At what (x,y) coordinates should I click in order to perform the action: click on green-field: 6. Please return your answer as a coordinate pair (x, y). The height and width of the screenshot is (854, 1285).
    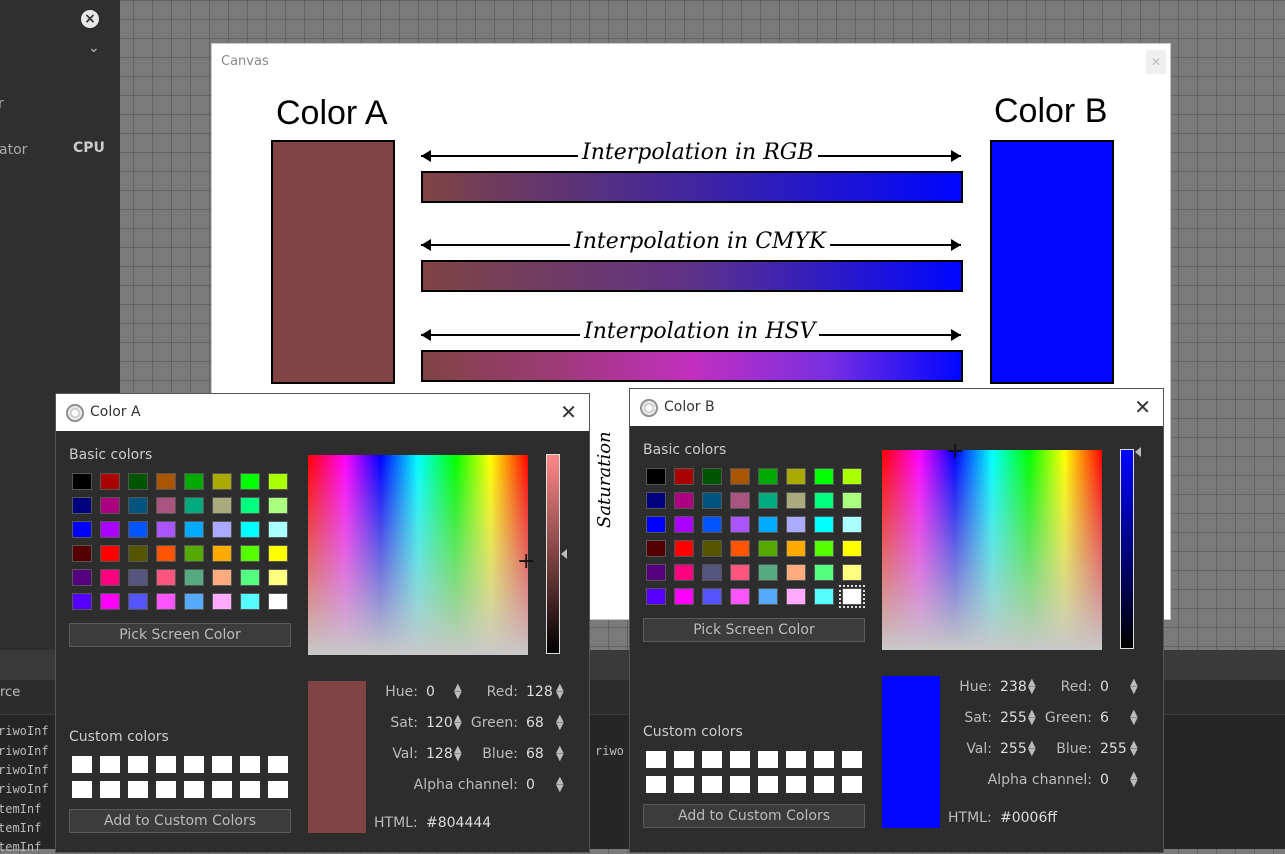
    Looking at the image, I should click on (1104, 718).